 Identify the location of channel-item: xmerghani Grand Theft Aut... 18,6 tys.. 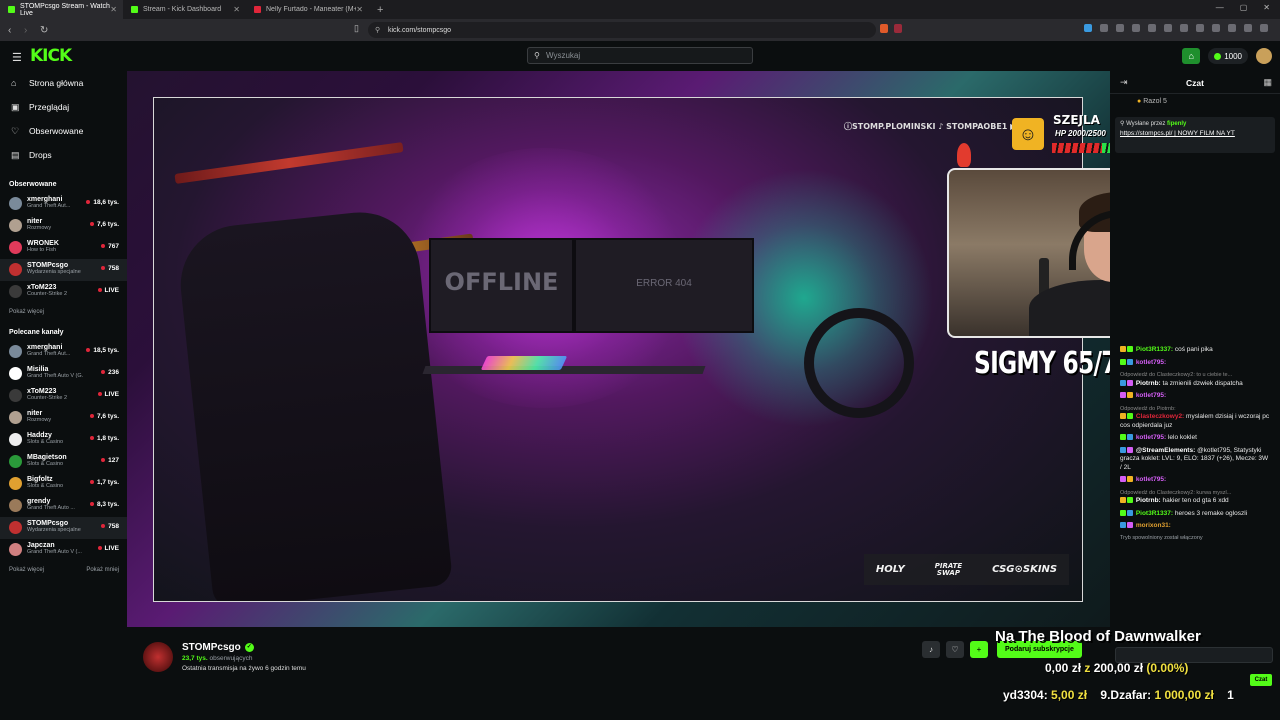
(63, 204).